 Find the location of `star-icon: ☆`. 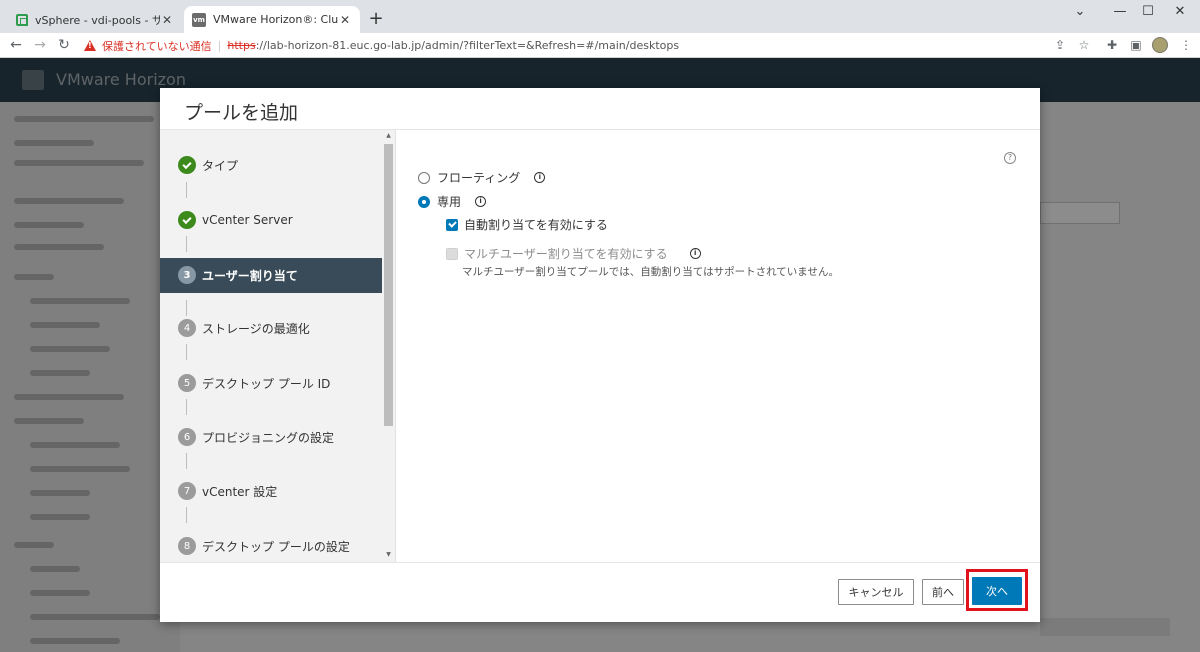

star-icon: ☆ is located at coordinates (1084, 45).